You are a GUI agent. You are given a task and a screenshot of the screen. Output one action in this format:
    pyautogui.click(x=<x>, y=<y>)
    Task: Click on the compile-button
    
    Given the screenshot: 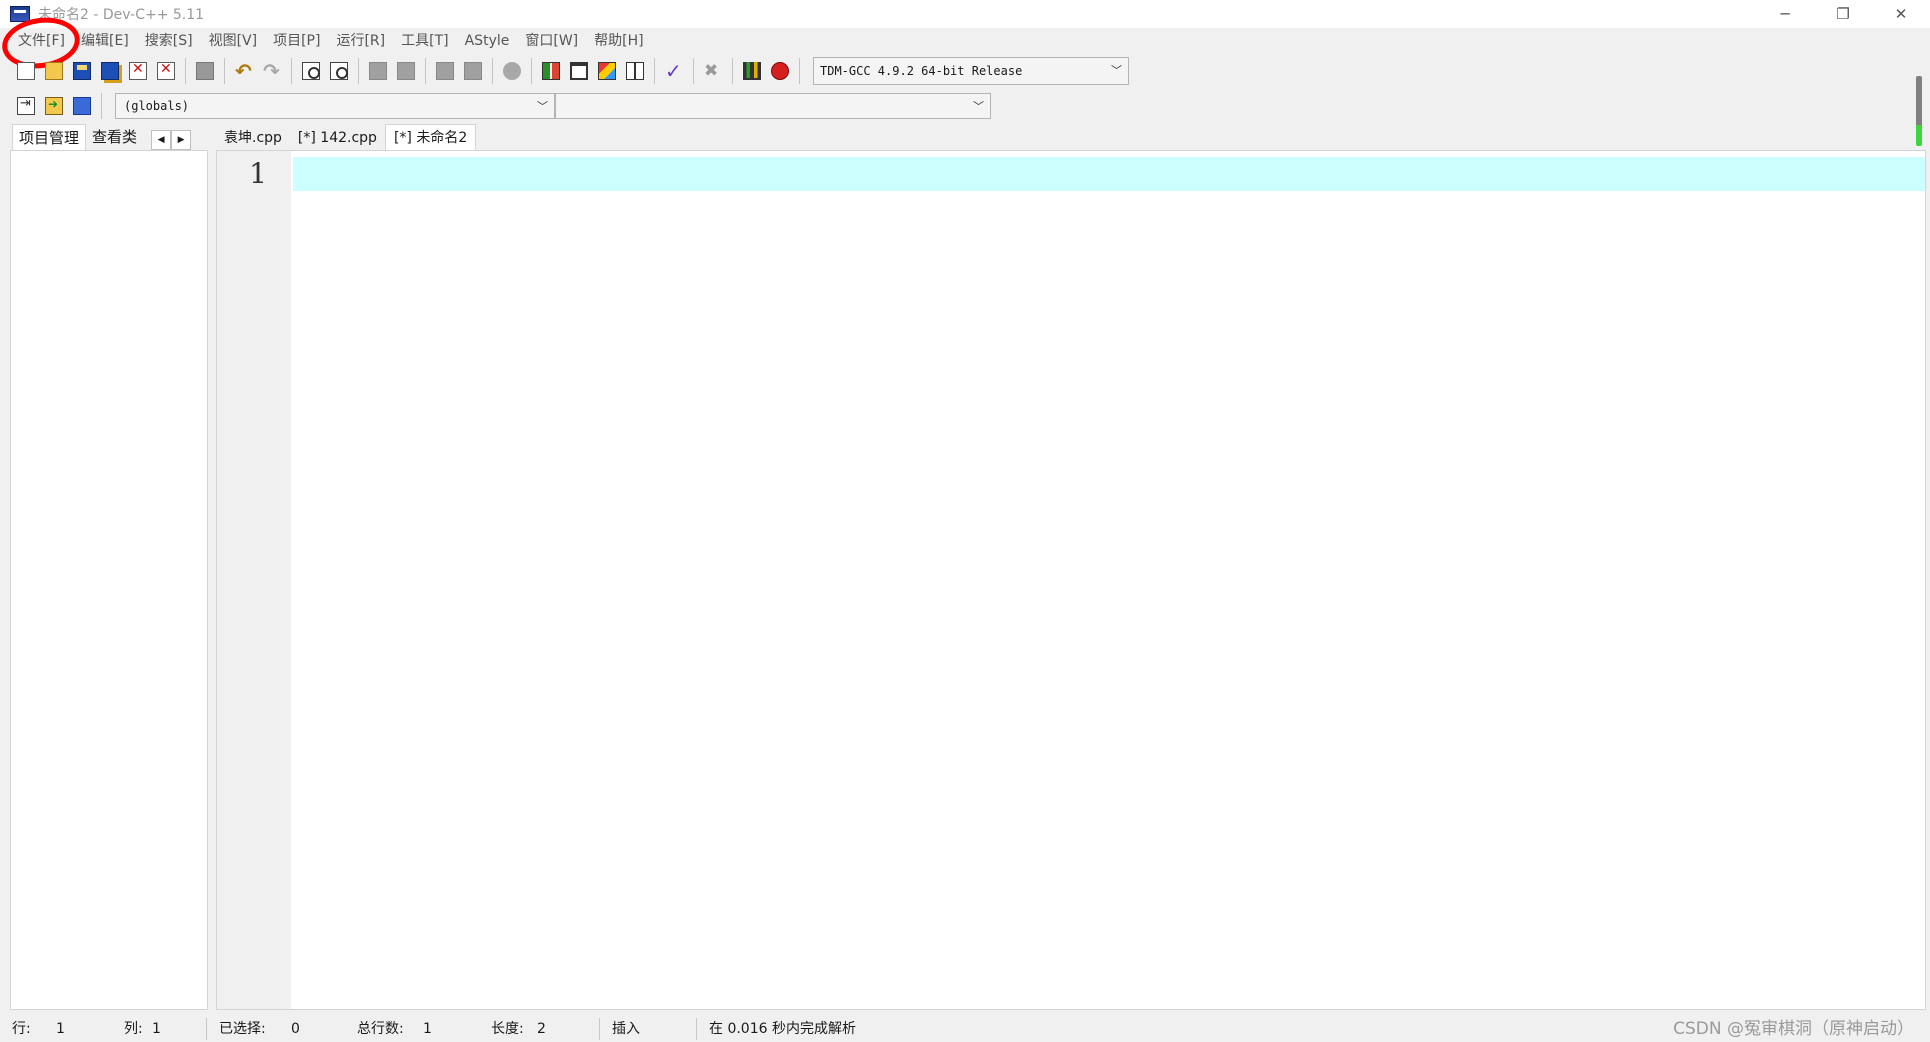 What is the action you would take?
    pyautogui.click(x=551, y=71)
    